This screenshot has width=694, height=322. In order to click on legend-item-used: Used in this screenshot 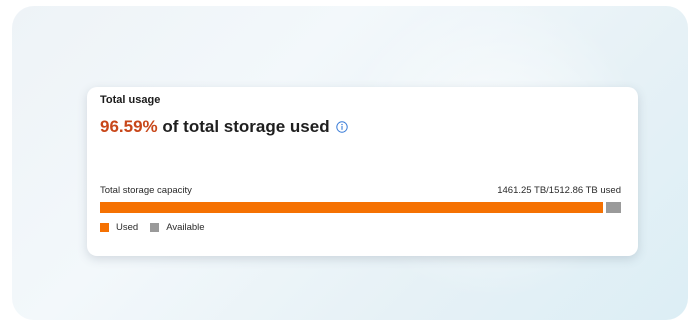, I will do `click(119, 227)`.